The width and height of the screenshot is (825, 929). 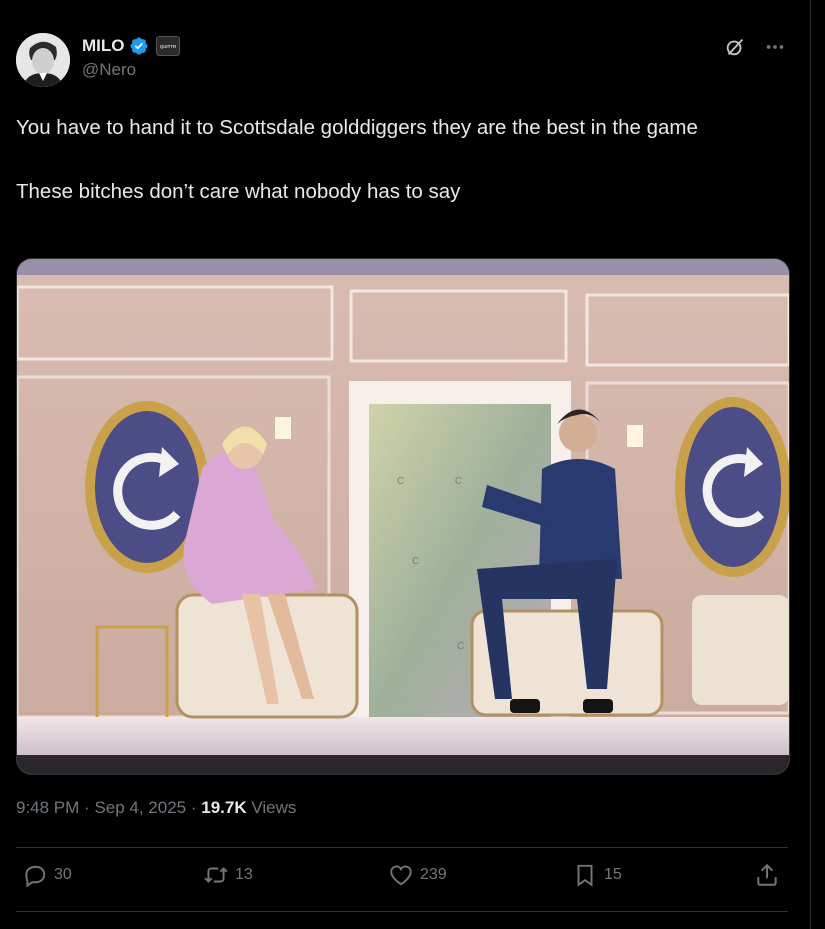 I want to click on reply-icon, so click(x=35, y=876).